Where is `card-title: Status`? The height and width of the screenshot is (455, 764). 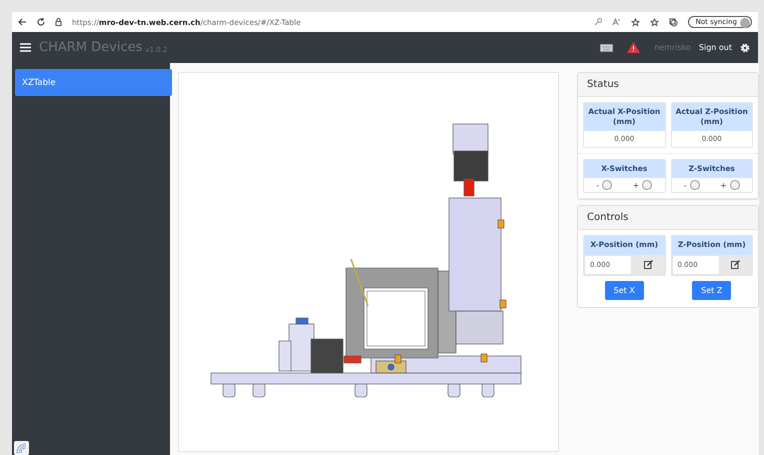 card-title: Status is located at coordinates (668, 85).